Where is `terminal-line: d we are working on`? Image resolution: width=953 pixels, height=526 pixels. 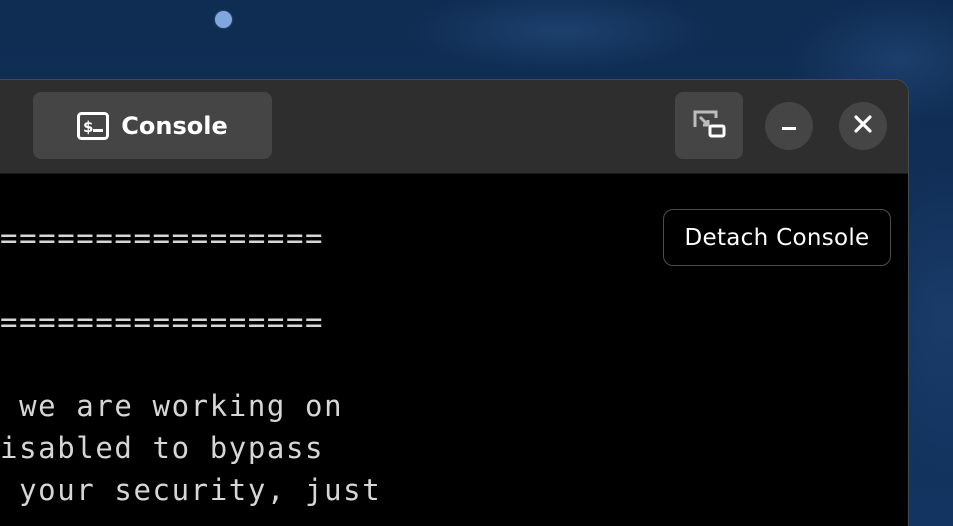
terminal-line: d we are working on is located at coordinates (172, 406).